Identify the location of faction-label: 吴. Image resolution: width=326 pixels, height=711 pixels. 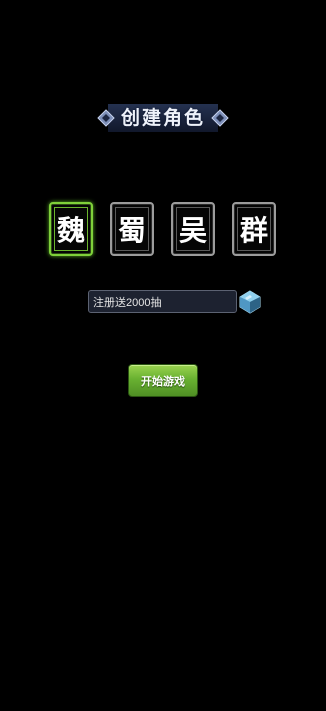
(192, 230).